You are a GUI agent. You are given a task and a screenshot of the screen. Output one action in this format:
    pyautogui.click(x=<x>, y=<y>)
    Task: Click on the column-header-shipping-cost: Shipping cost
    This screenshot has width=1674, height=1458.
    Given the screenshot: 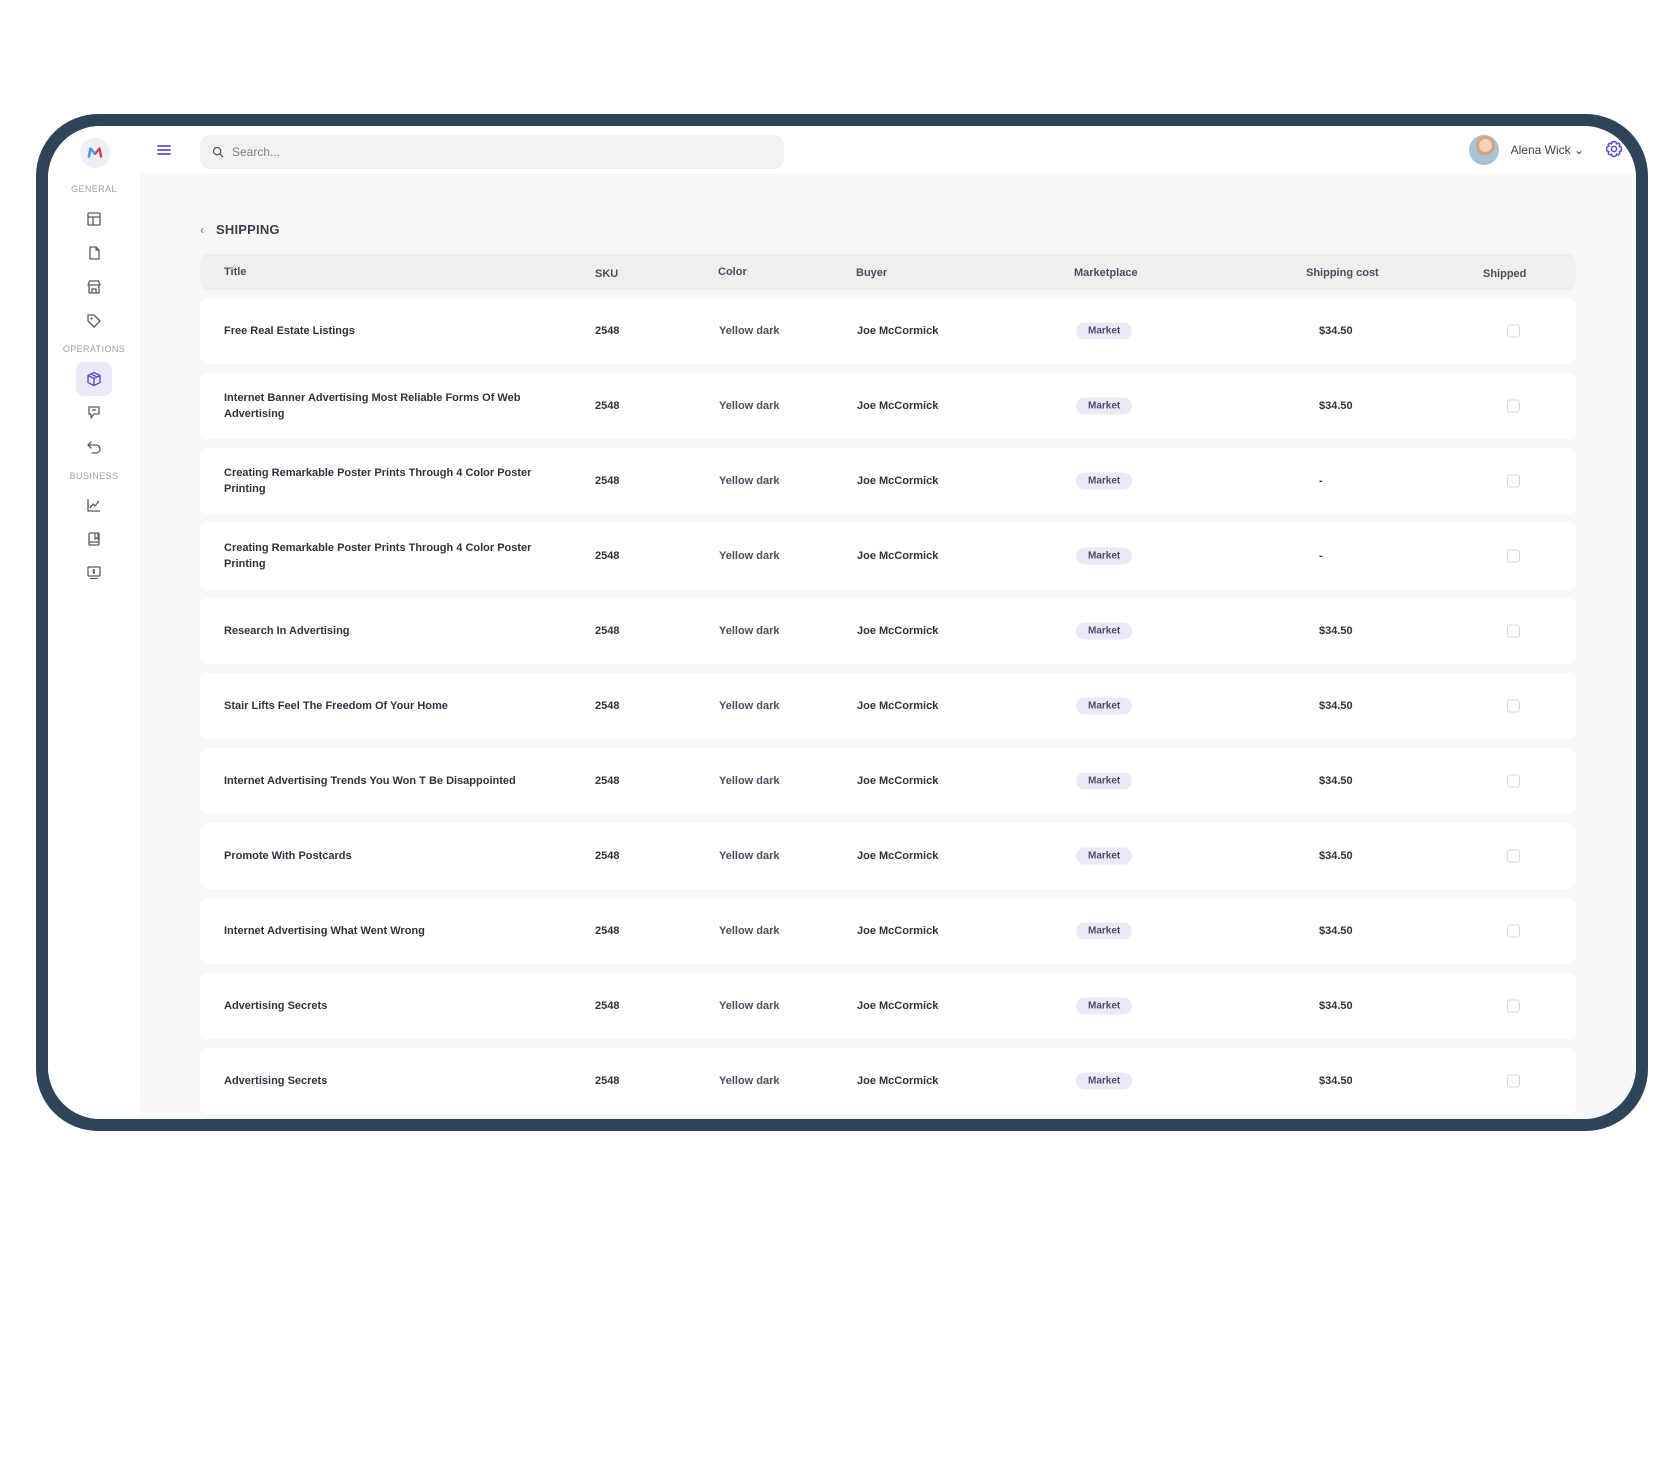 What is the action you would take?
    pyautogui.click(x=1342, y=273)
    